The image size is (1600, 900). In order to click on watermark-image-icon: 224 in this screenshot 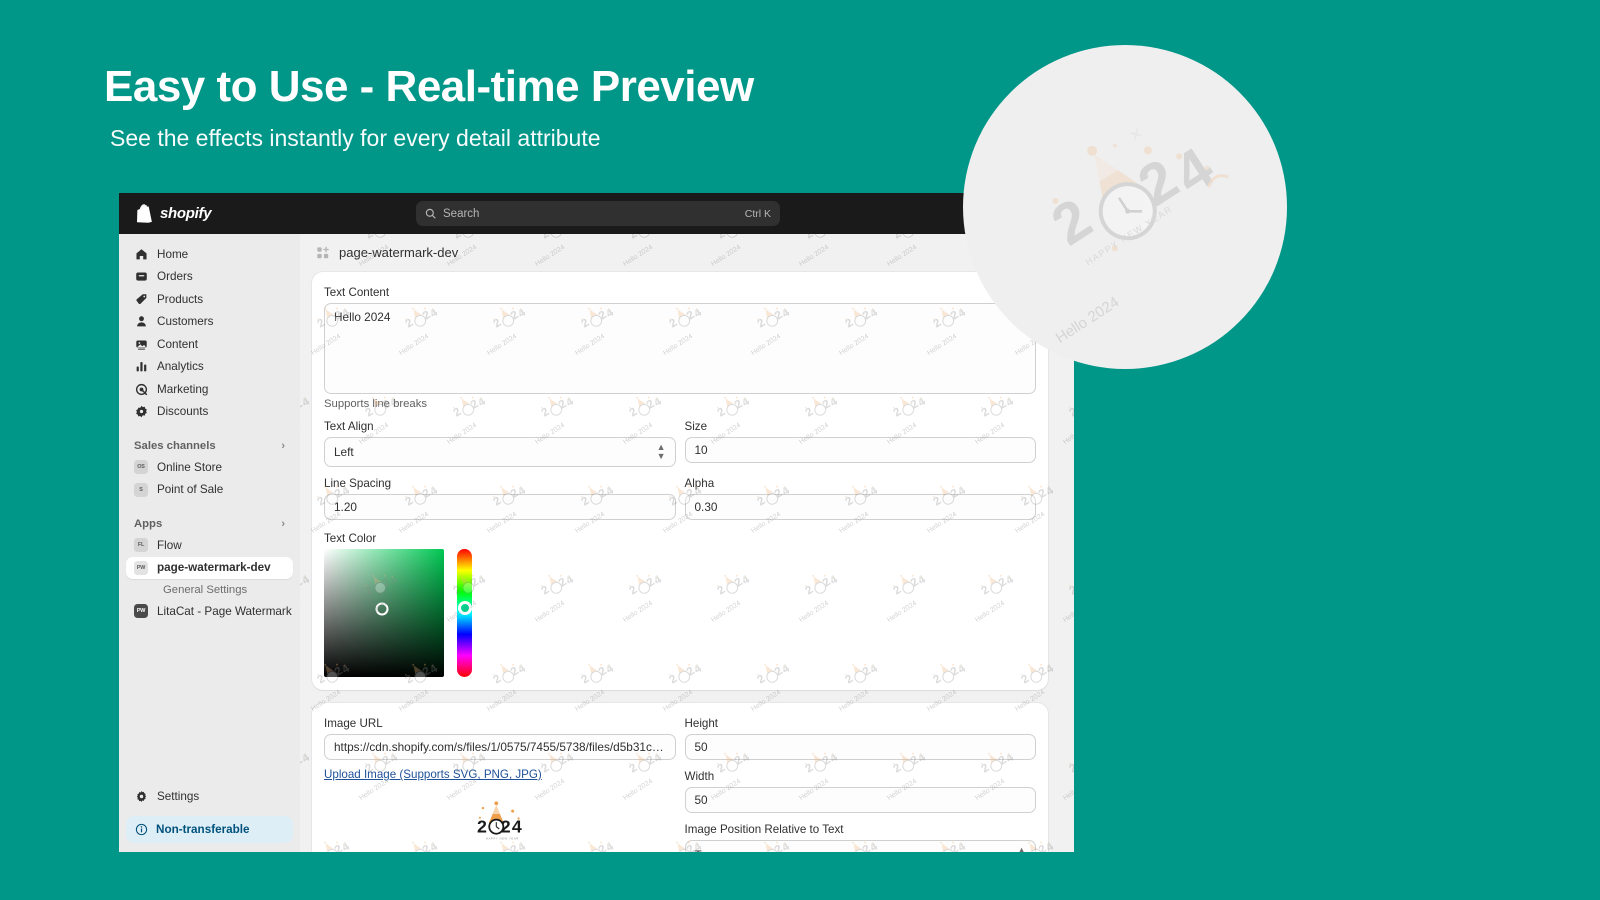, I will do `click(1070, 768)`.